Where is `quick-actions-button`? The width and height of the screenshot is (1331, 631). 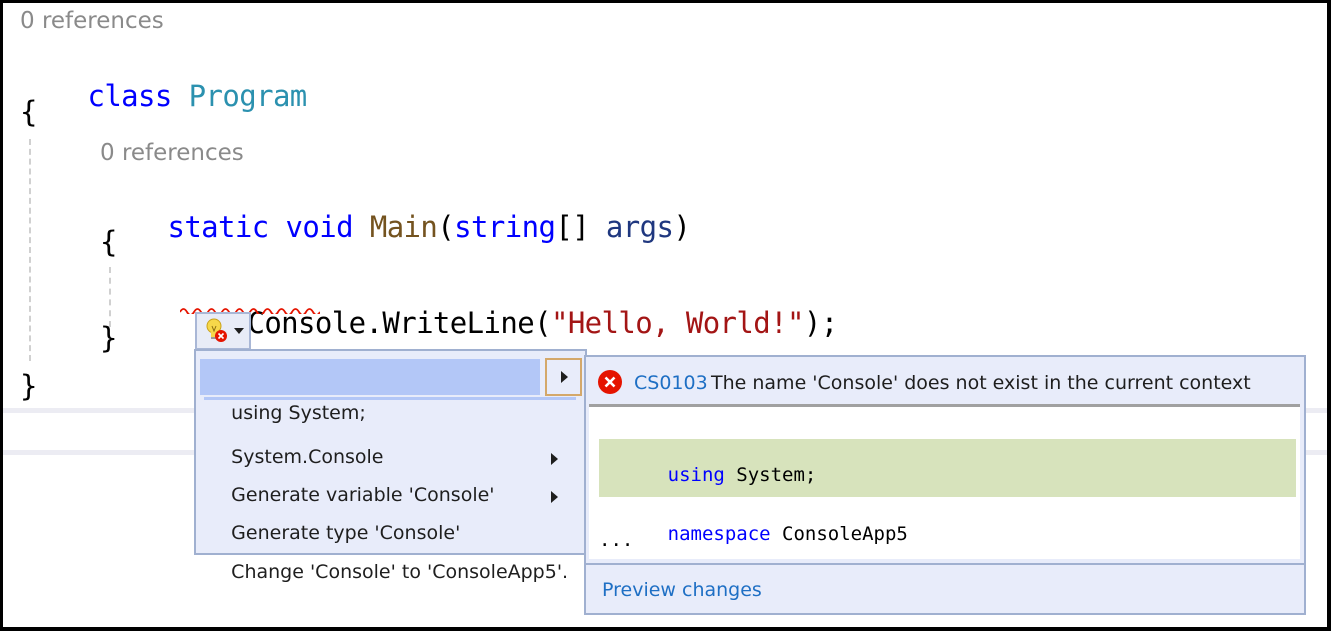
quick-actions-button is located at coordinates (223, 331).